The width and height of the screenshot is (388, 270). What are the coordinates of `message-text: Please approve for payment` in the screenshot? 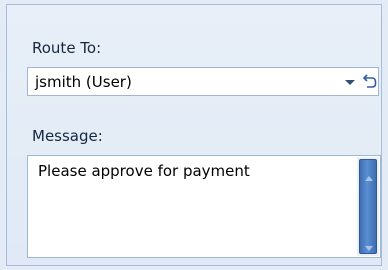 It's located at (144, 171).